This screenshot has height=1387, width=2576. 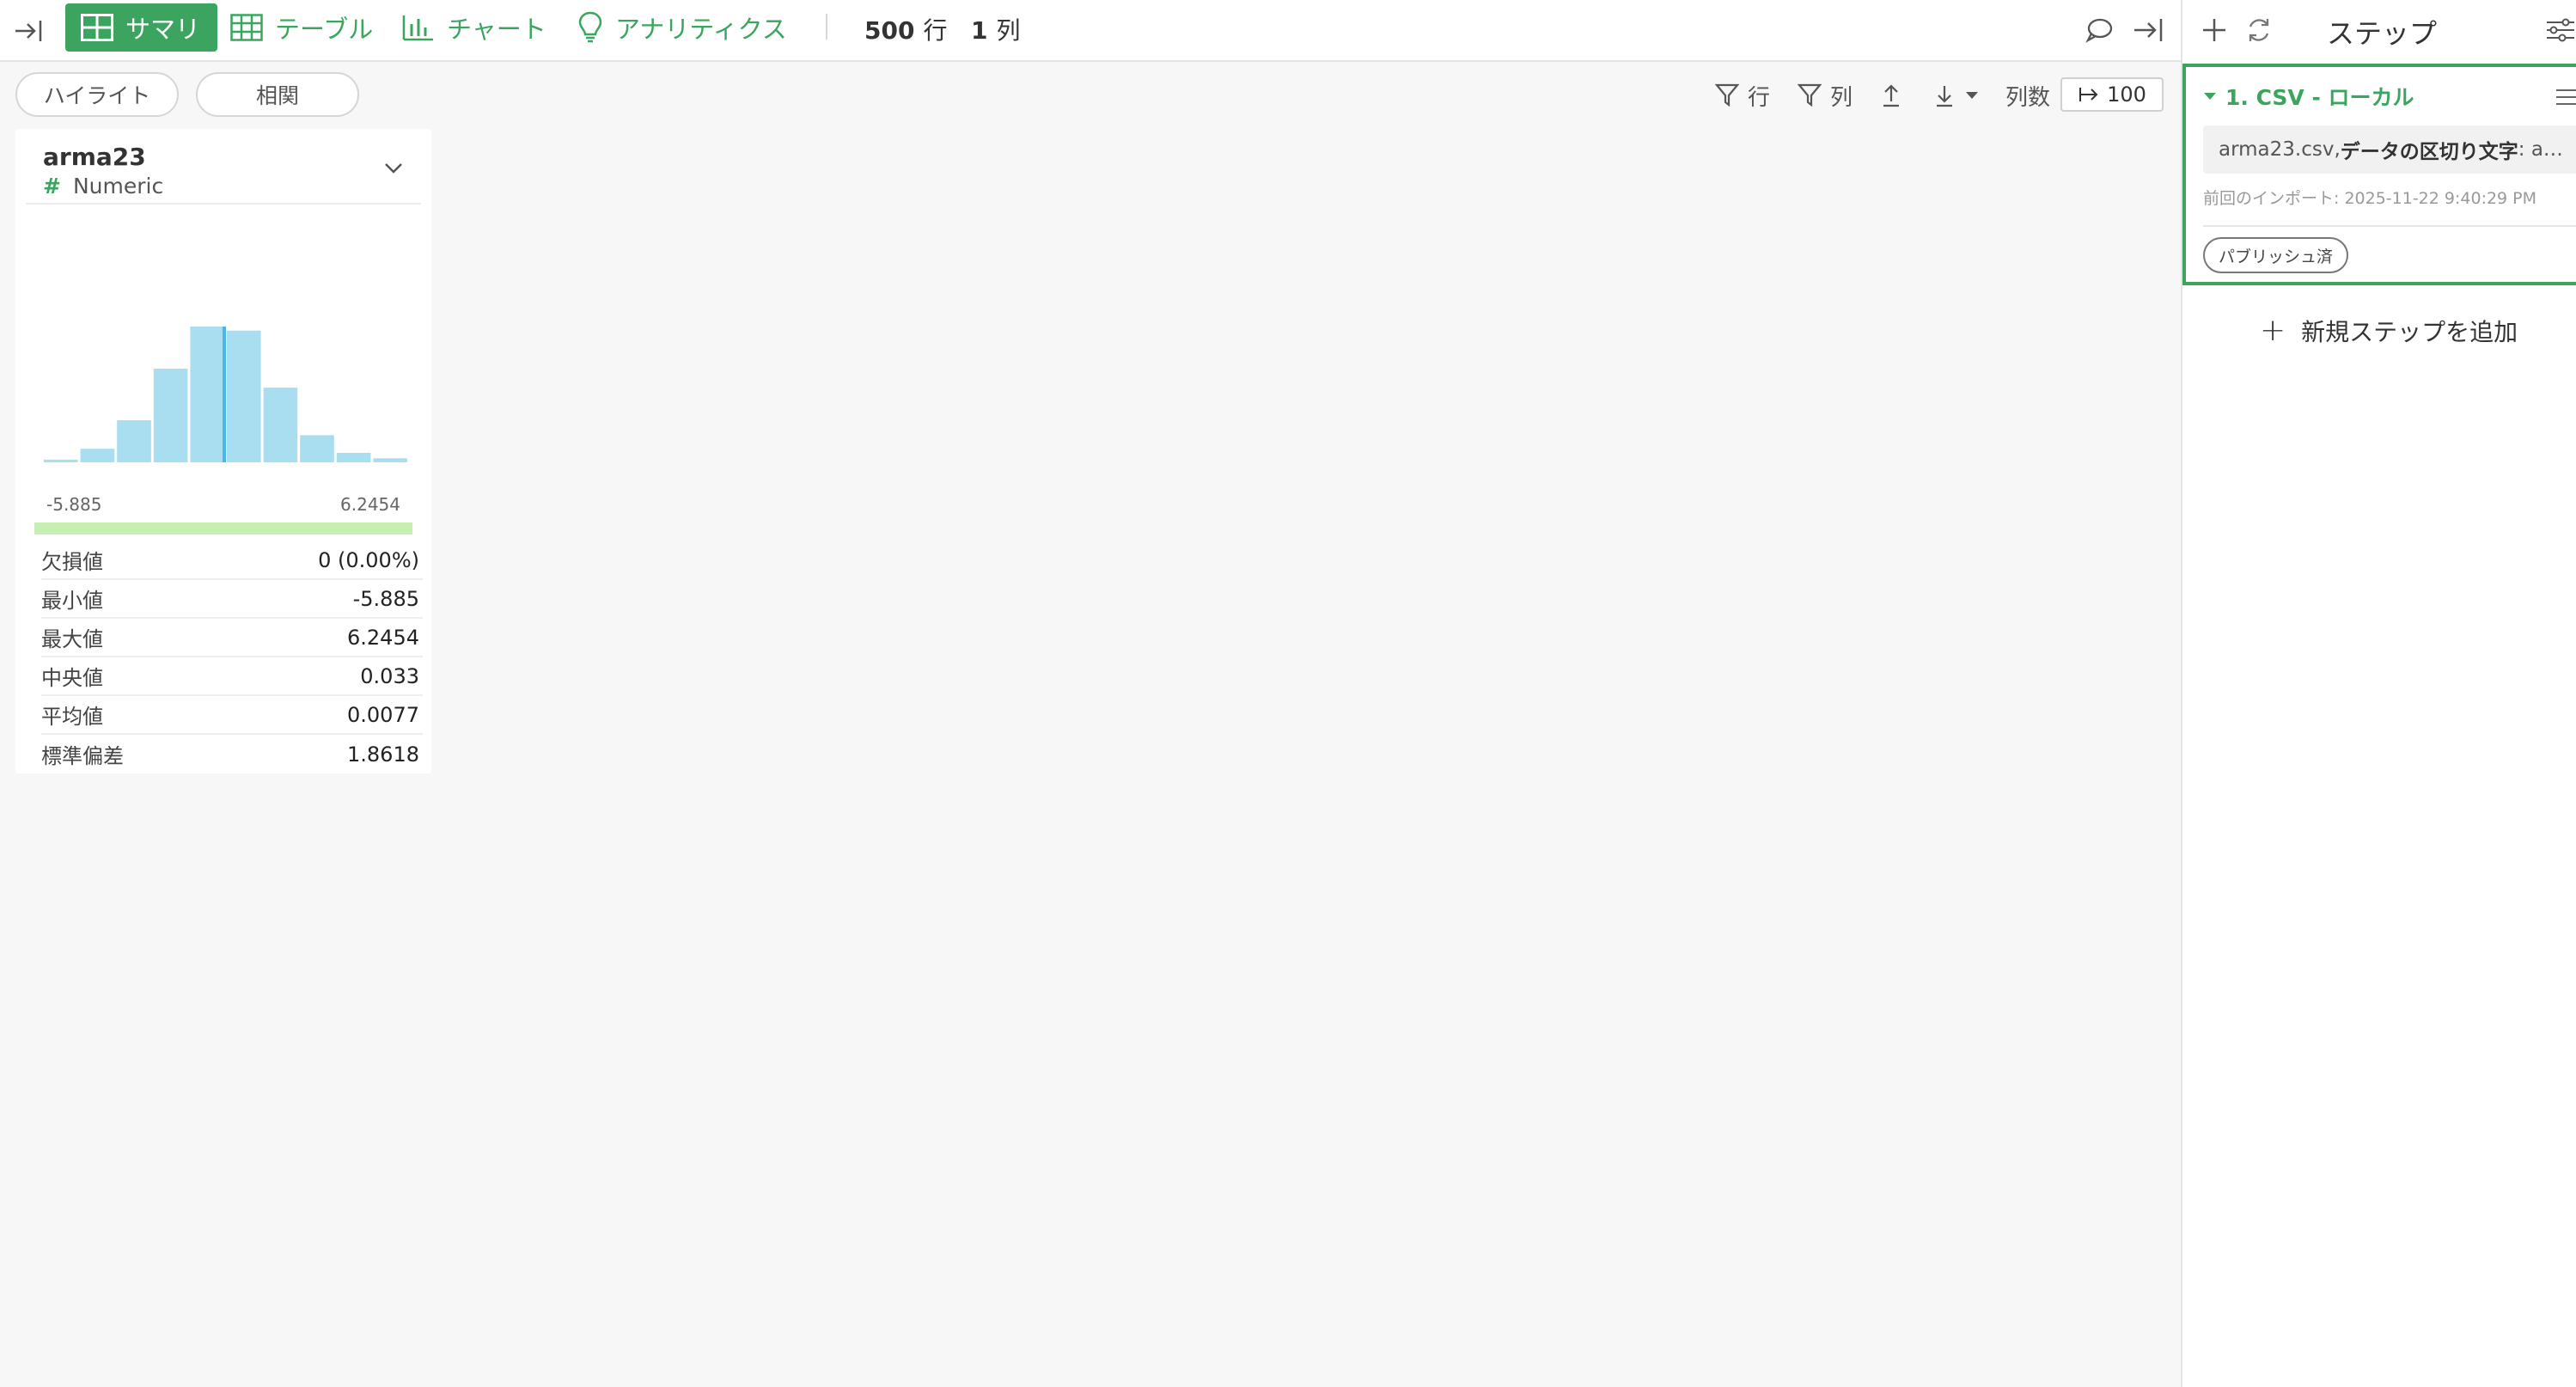 I want to click on filter-rows-button: 行, so click(x=1742, y=95).